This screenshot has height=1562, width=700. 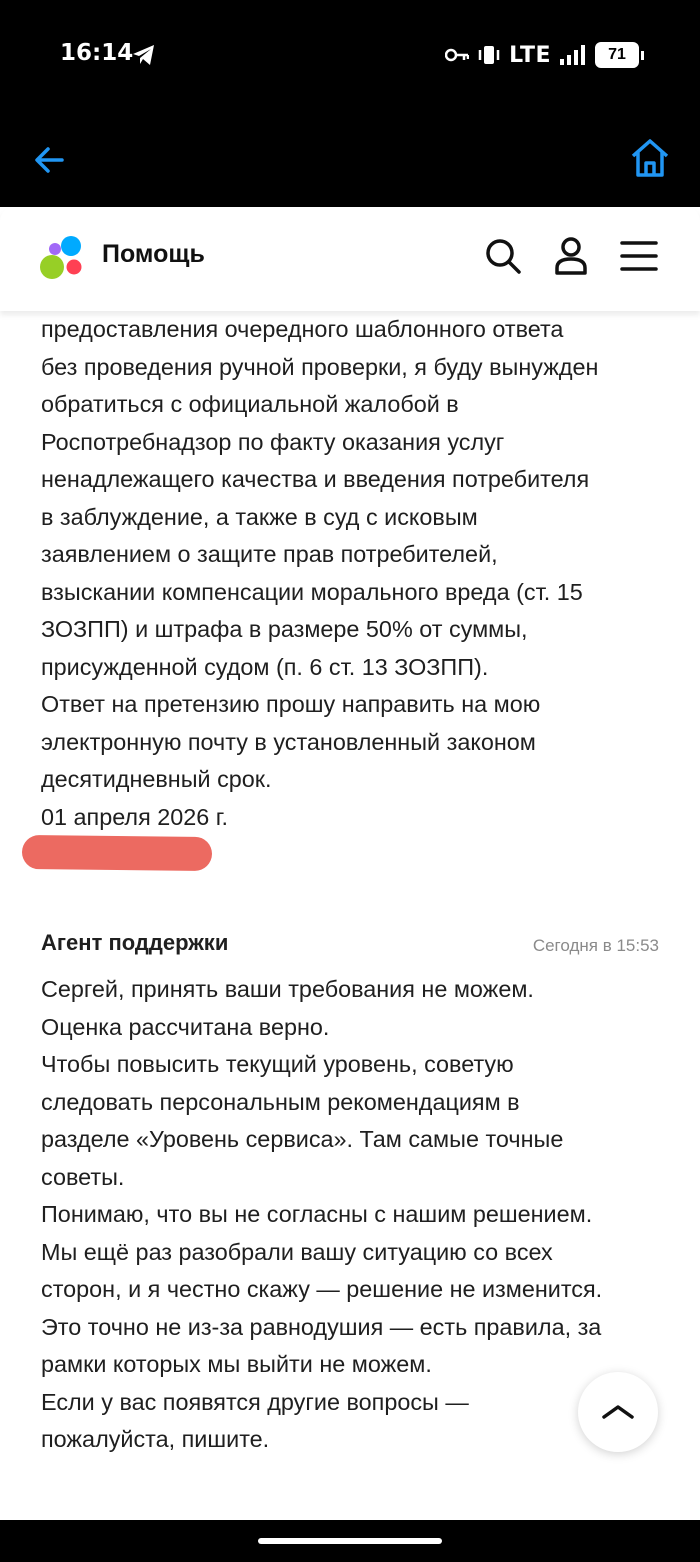 What do you see at coordinates (503, 256) in the screenshot?
I see `search-icon` at bounding box center [503, 256].